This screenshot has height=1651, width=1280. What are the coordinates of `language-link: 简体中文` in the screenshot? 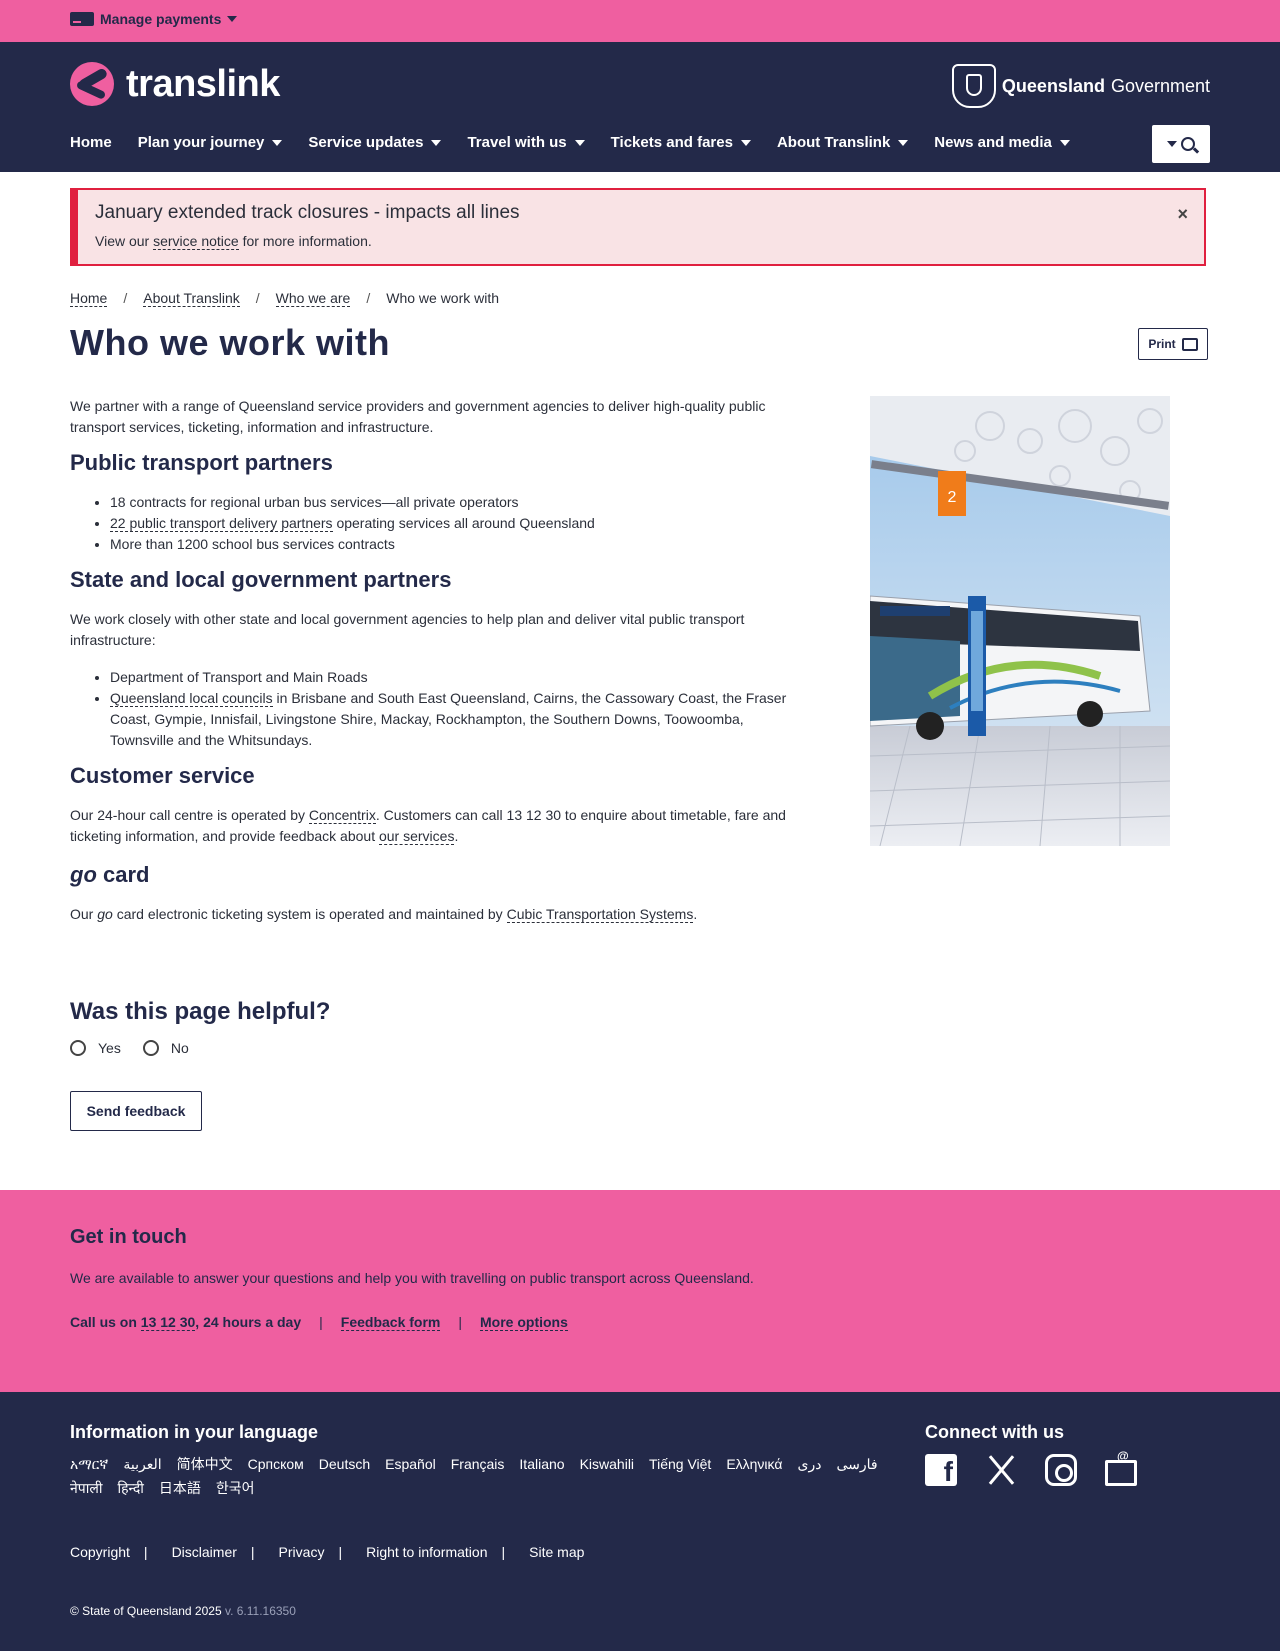 It's located at (205, 1464).